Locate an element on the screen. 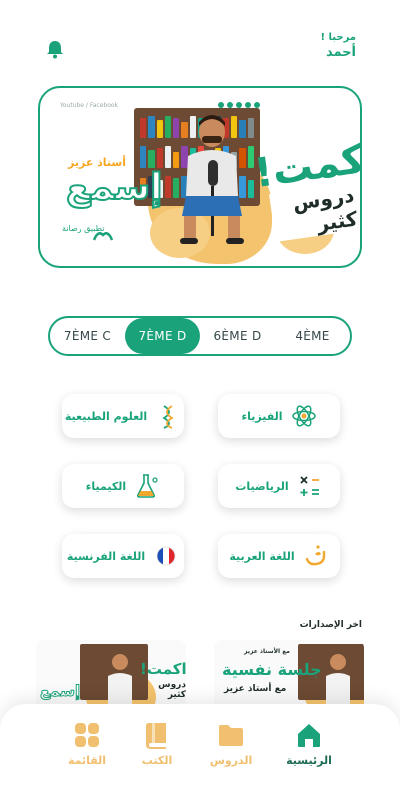 This screenshot has height=800, width=400. dna-icon is located at coordinates (168, 416).